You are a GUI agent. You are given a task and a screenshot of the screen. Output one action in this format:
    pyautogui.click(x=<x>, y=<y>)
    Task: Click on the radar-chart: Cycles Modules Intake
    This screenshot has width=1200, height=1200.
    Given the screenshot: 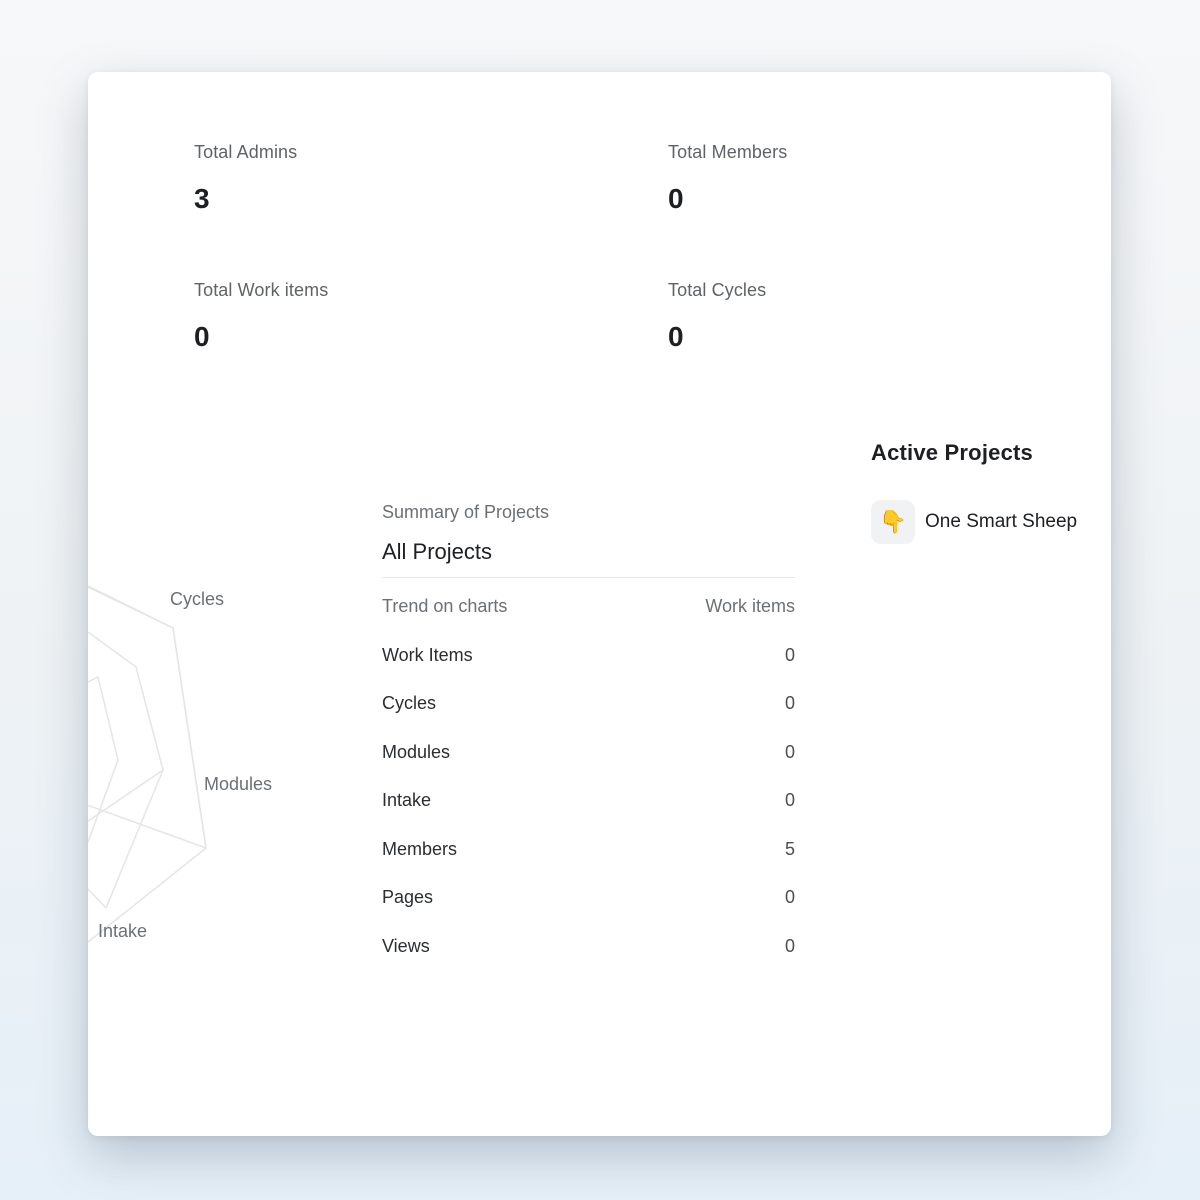 What is the action you would take?
    pyautogui.click(x=180, y=763)
    